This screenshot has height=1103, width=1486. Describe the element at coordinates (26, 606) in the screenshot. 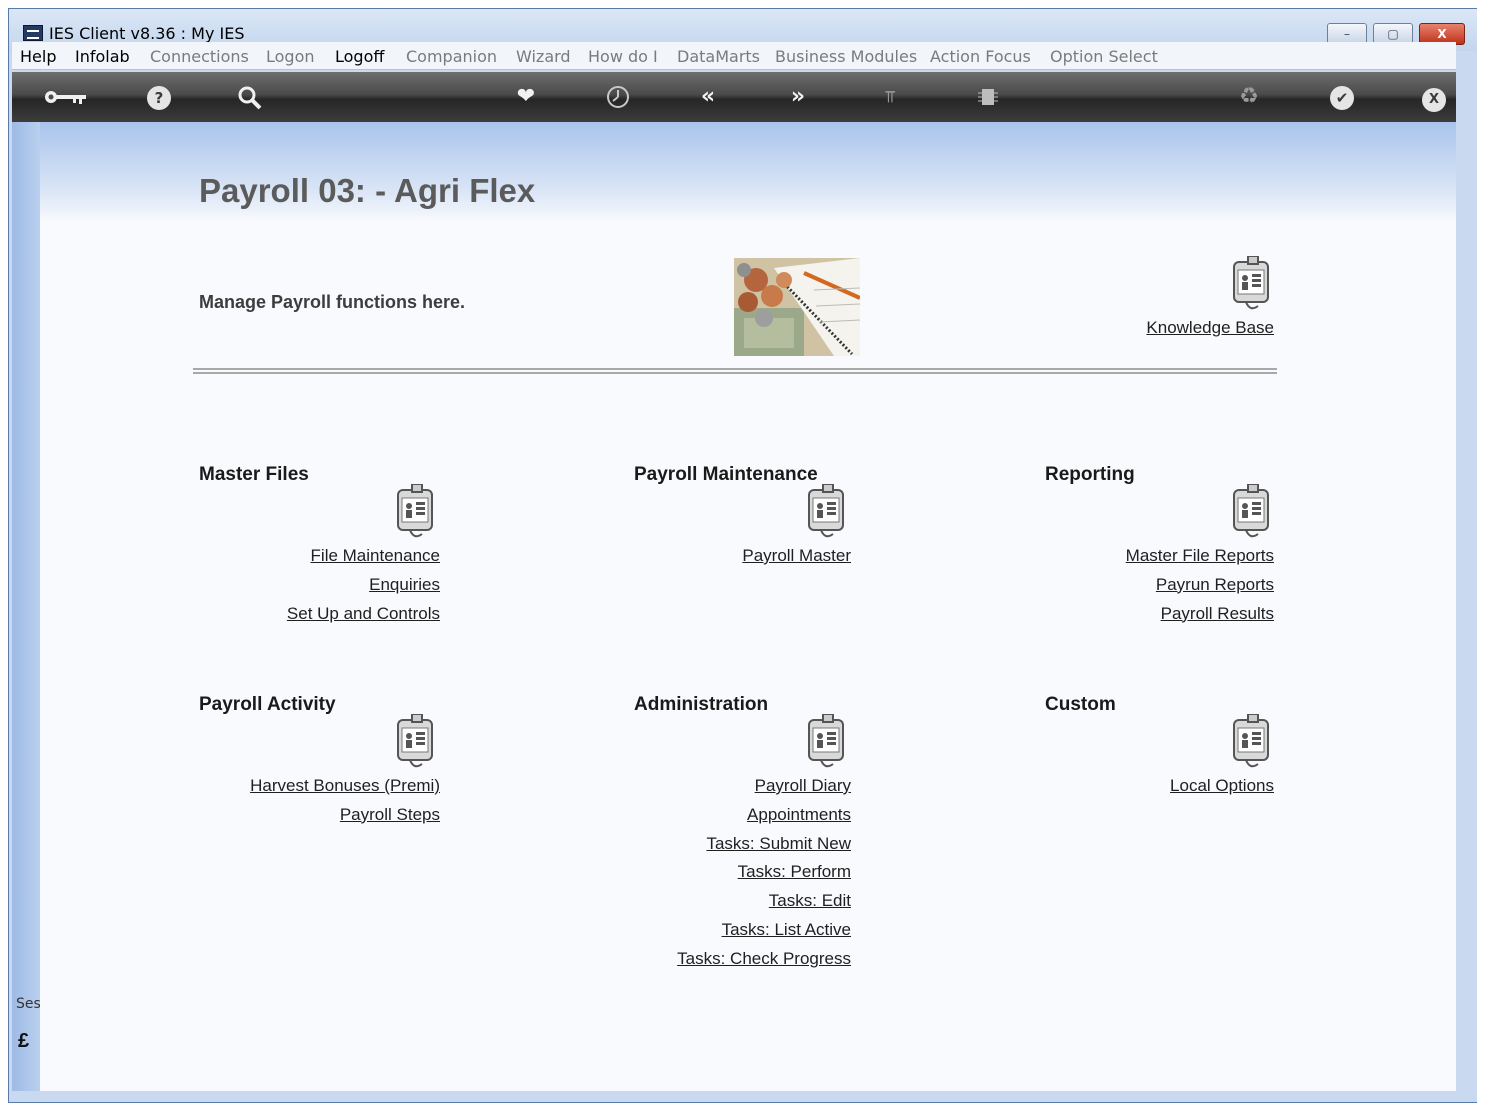

I see `session-panel: Ses £` at that location.